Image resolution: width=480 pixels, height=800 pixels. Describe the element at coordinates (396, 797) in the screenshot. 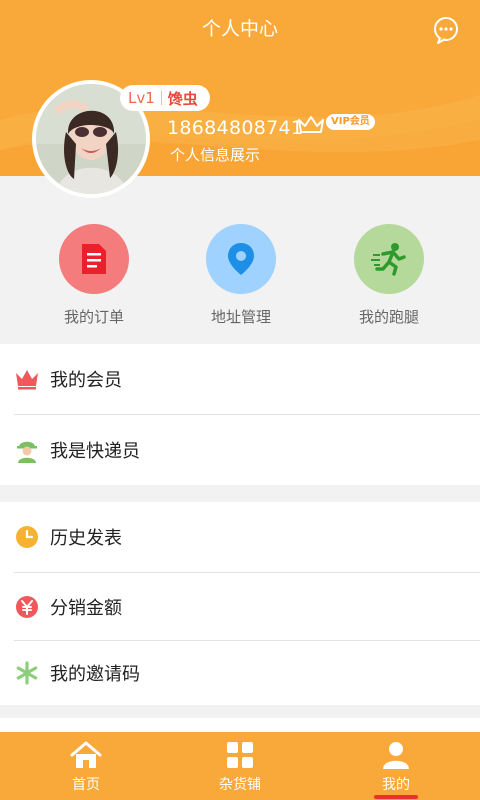

I see `active-tab-indicator` at that location.